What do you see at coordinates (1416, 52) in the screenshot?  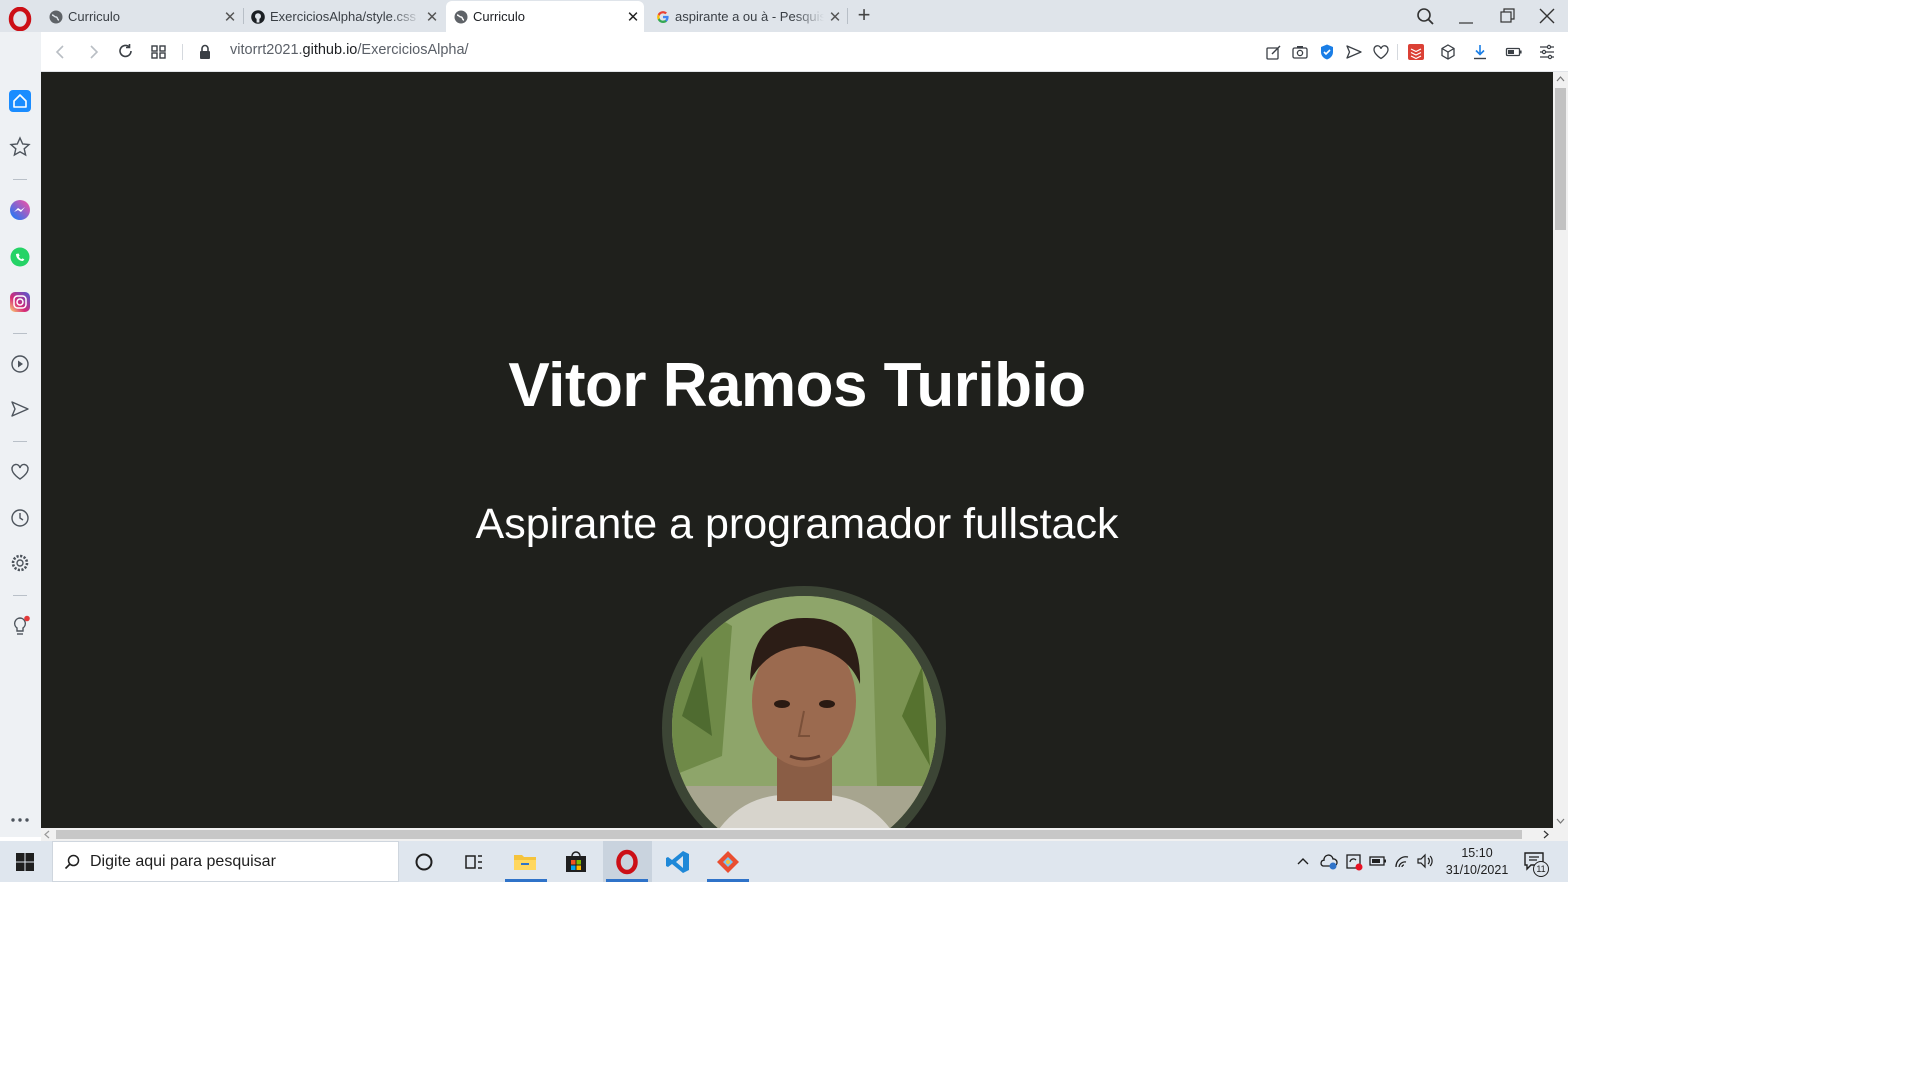 I see `extension-todoist-icon` at bounding box center [1416, 52].